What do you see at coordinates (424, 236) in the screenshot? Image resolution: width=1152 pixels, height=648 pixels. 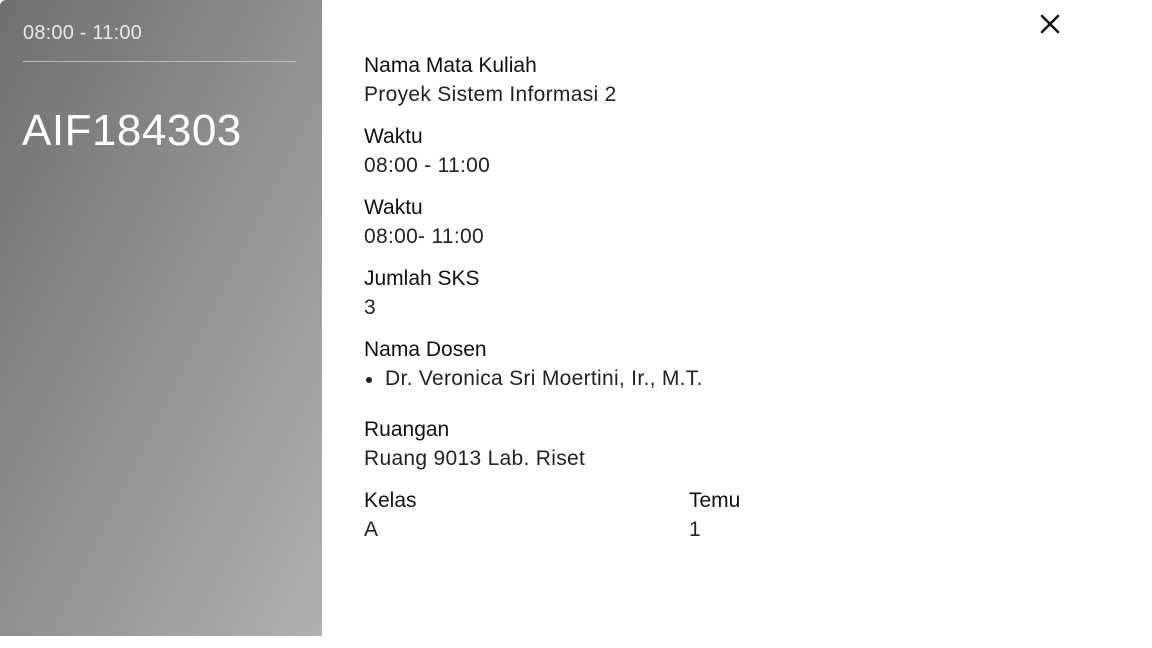 I see `time-secondary-value: 08:00- 11:00` at bounding box center [424, 236].